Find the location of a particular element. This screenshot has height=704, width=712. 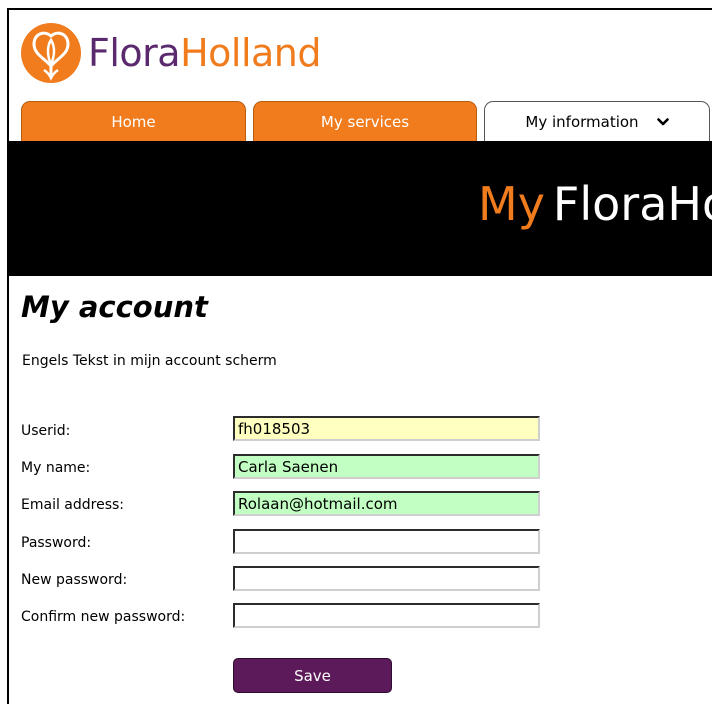

tab-my-information-label: My information is located at coordinates (582, 121).